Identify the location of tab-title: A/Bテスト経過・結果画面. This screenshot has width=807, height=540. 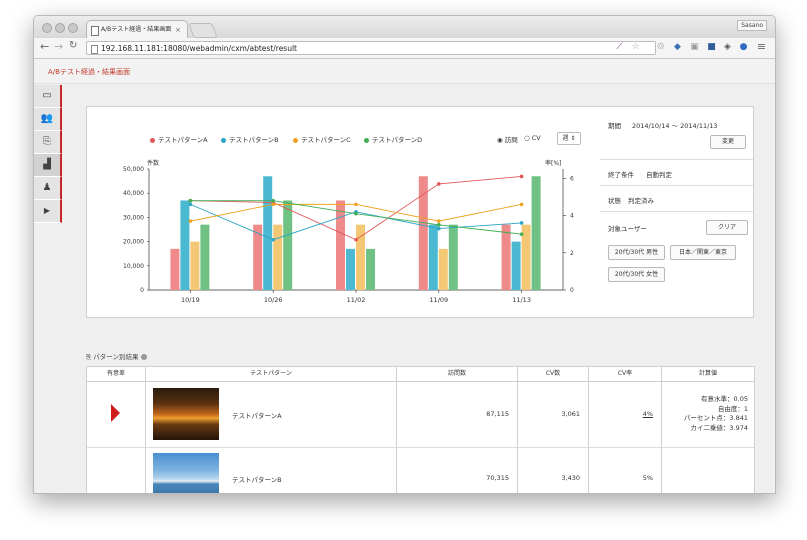
(136, 29).